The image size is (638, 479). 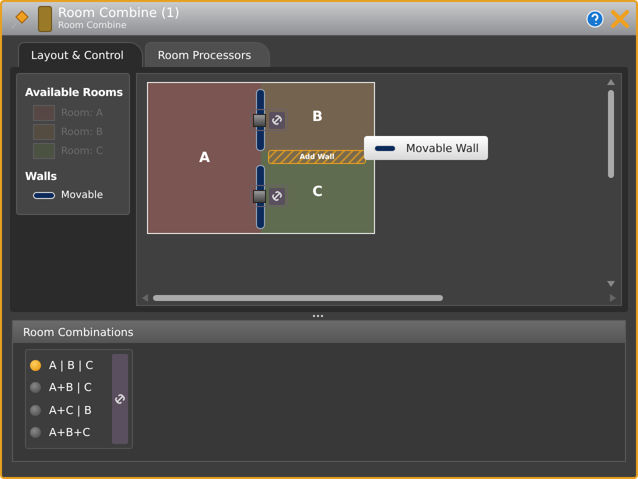 What do you see at coordinates (70, 387) in the screenshot?
I see `combination-label: A+B | C` at bounding box center [70, 387].